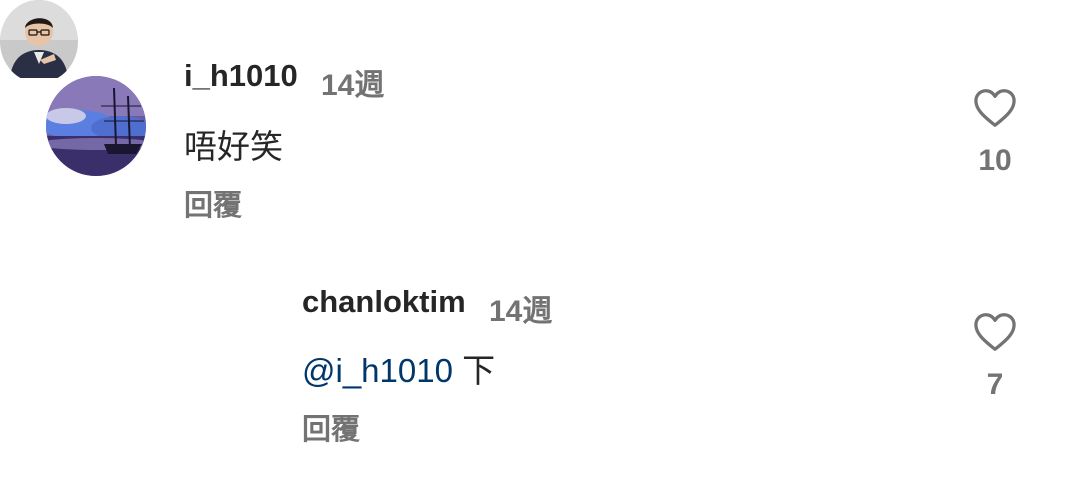  Describe the element at coordinates (241, 76) in the screenshot. I see `username: i_h1010` at that location.